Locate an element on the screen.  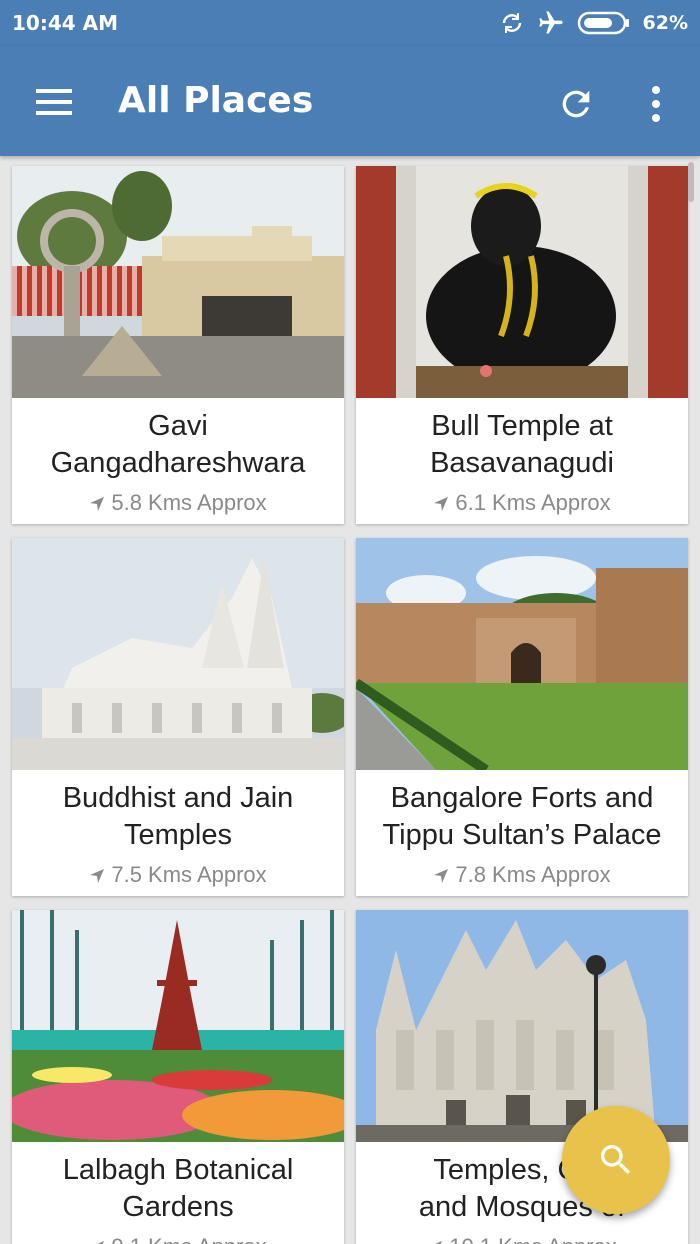
place-card: Buddhist and Jain Temples 7.5 Kms Approx is located at coordinates (178, 717).